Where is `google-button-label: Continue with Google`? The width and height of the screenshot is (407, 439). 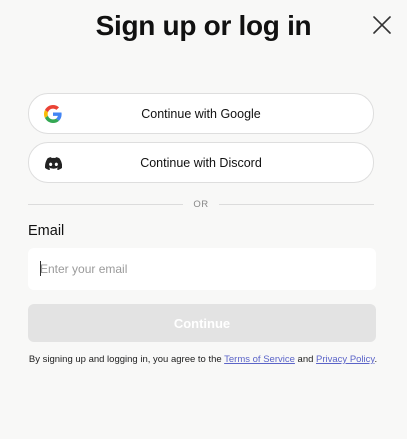
google-button-label: Continue with Google is located at coordinates (201, 113).